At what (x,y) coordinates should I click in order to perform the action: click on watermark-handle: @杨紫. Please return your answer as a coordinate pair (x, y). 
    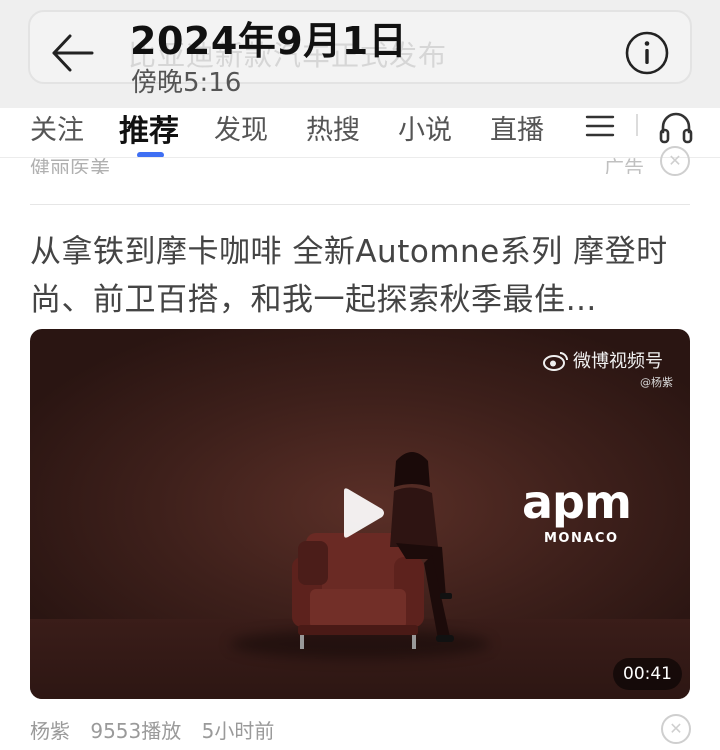
    Looking at the image, I should click on (656, 382).